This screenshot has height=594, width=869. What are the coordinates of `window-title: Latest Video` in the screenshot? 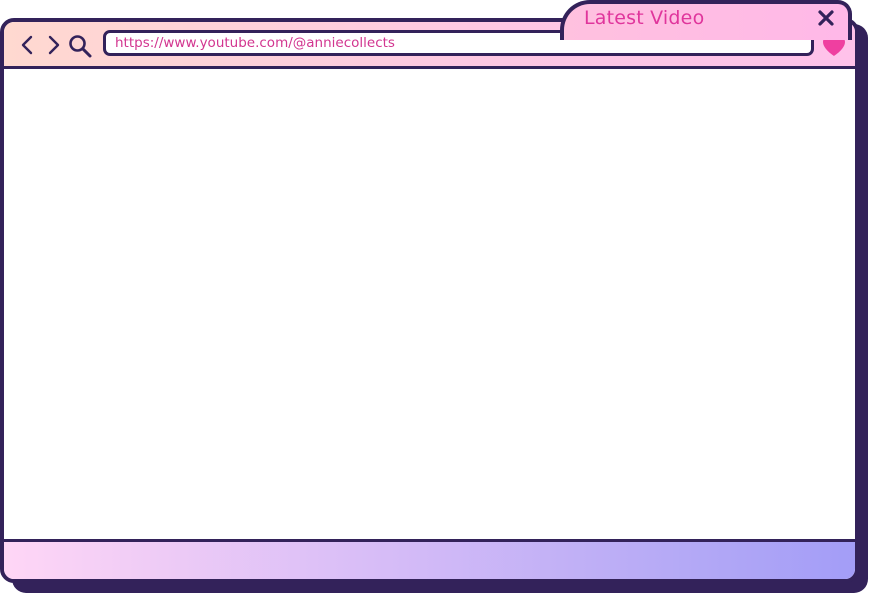 It's located at (644, 18).